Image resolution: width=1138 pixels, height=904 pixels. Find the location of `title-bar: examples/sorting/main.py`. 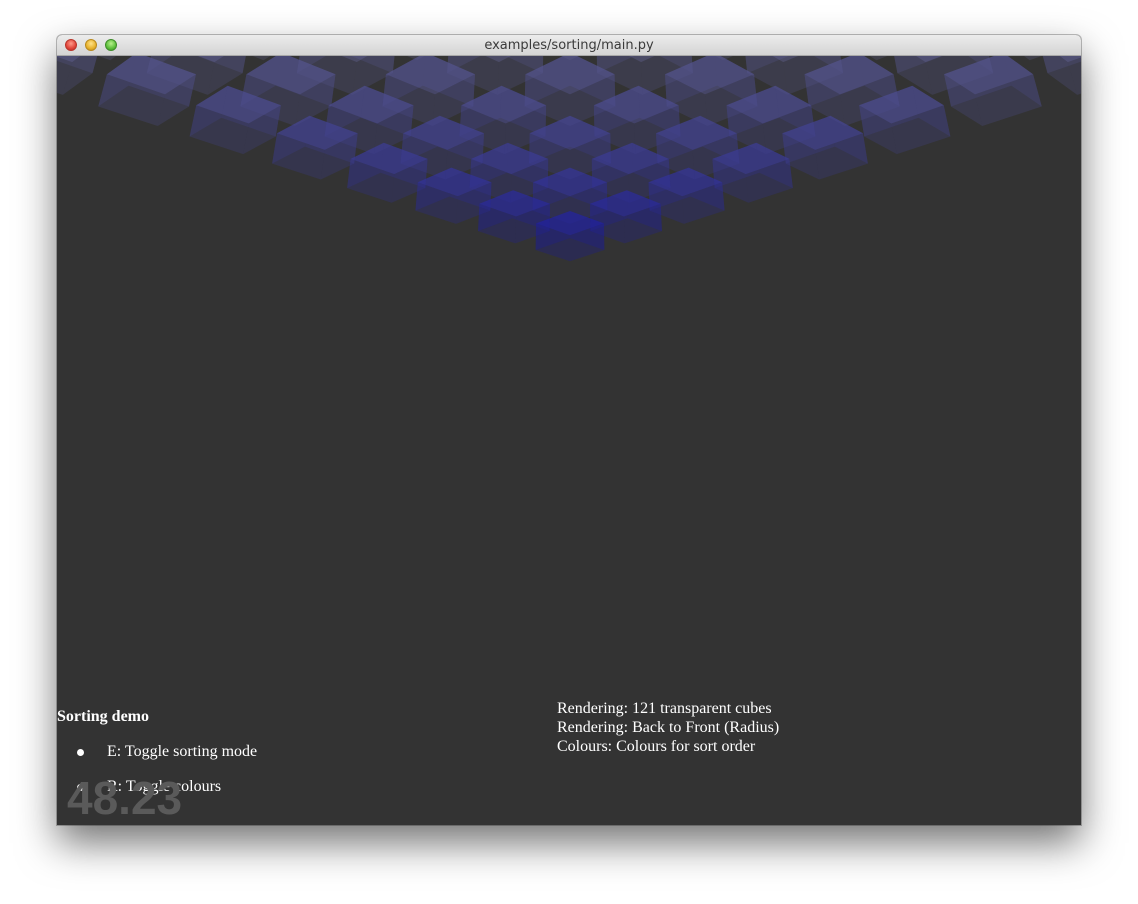

title-bar: examples/sorting/main.py is located at coordinates (569, 45).